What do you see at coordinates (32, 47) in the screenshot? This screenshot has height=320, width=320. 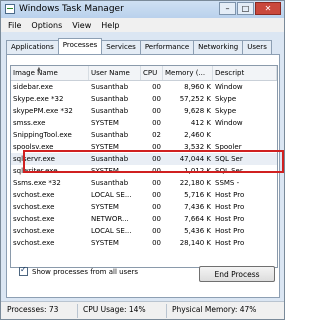 I see `tab-applications: Applications` at bounding box center [32, 47].